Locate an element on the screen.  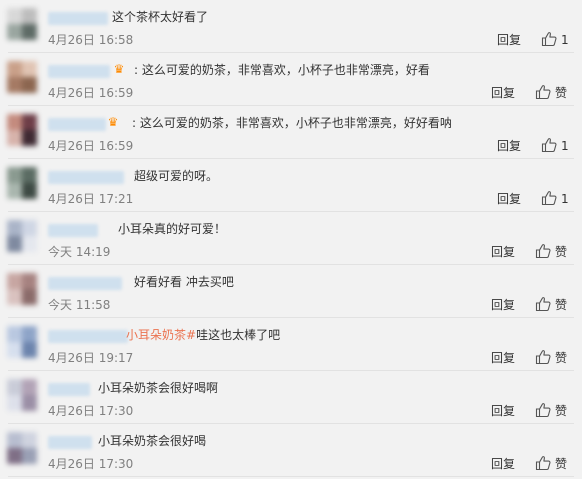
comment-body: 小耳朵真的好可爱！ is located at coordinates (172, 229).